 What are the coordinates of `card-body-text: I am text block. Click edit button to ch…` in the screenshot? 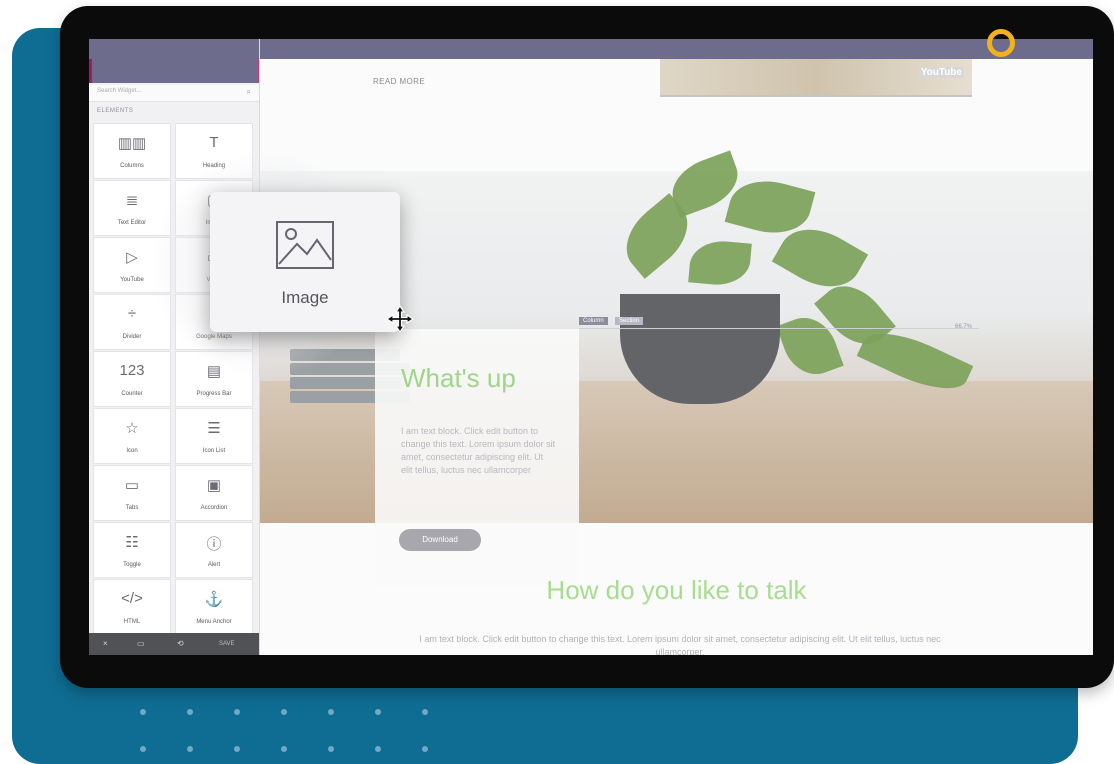 It's located at (479, 451).